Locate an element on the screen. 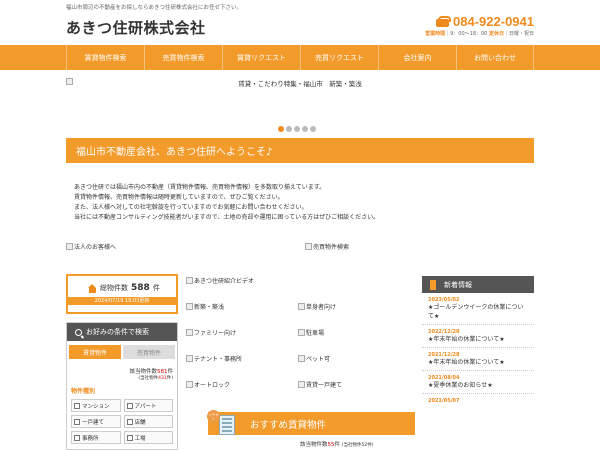 Image resolution: width=600 pixels, height=450 pixels. nav-sale-search: 売買物件検索 is located at coordinates (183, 57).